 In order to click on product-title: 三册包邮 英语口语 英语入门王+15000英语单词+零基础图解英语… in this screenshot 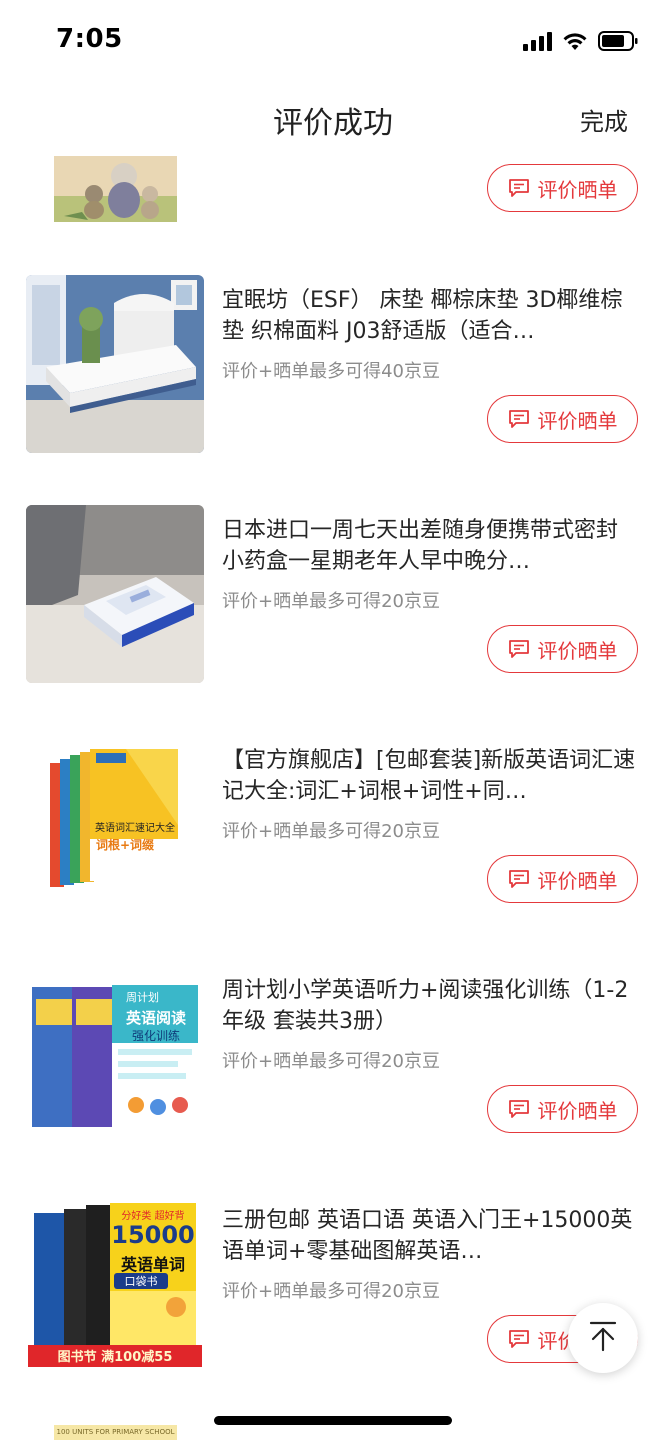, I will do `click(429, 1236)`.